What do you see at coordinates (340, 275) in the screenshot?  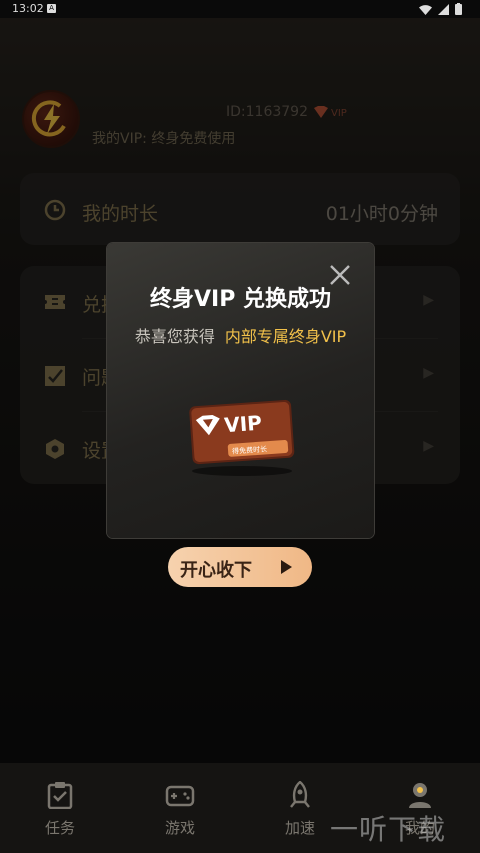 I see `close-icon` at bounding box center [340, 275].